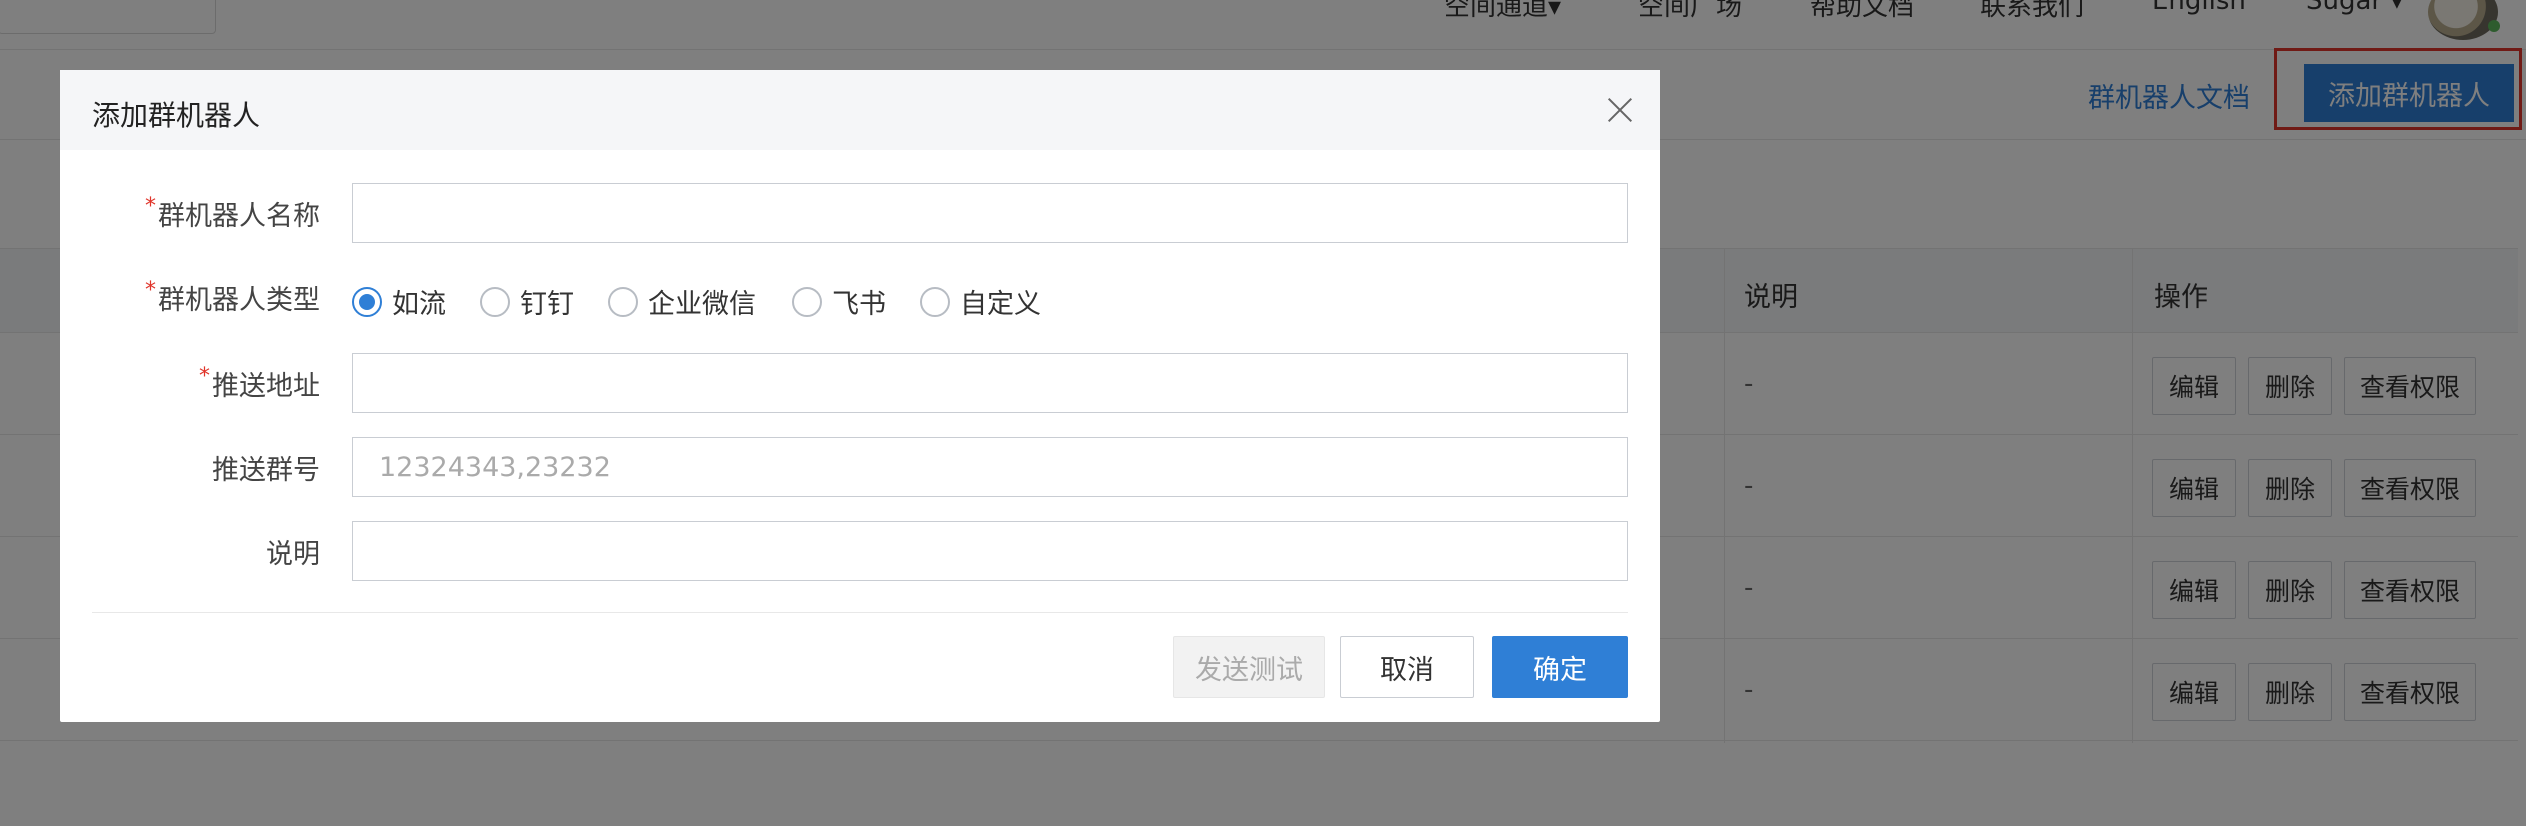 The width and height of the screenshot is (2526, 826). I want to click on cancel-button: 取消, so click(1407, 667).